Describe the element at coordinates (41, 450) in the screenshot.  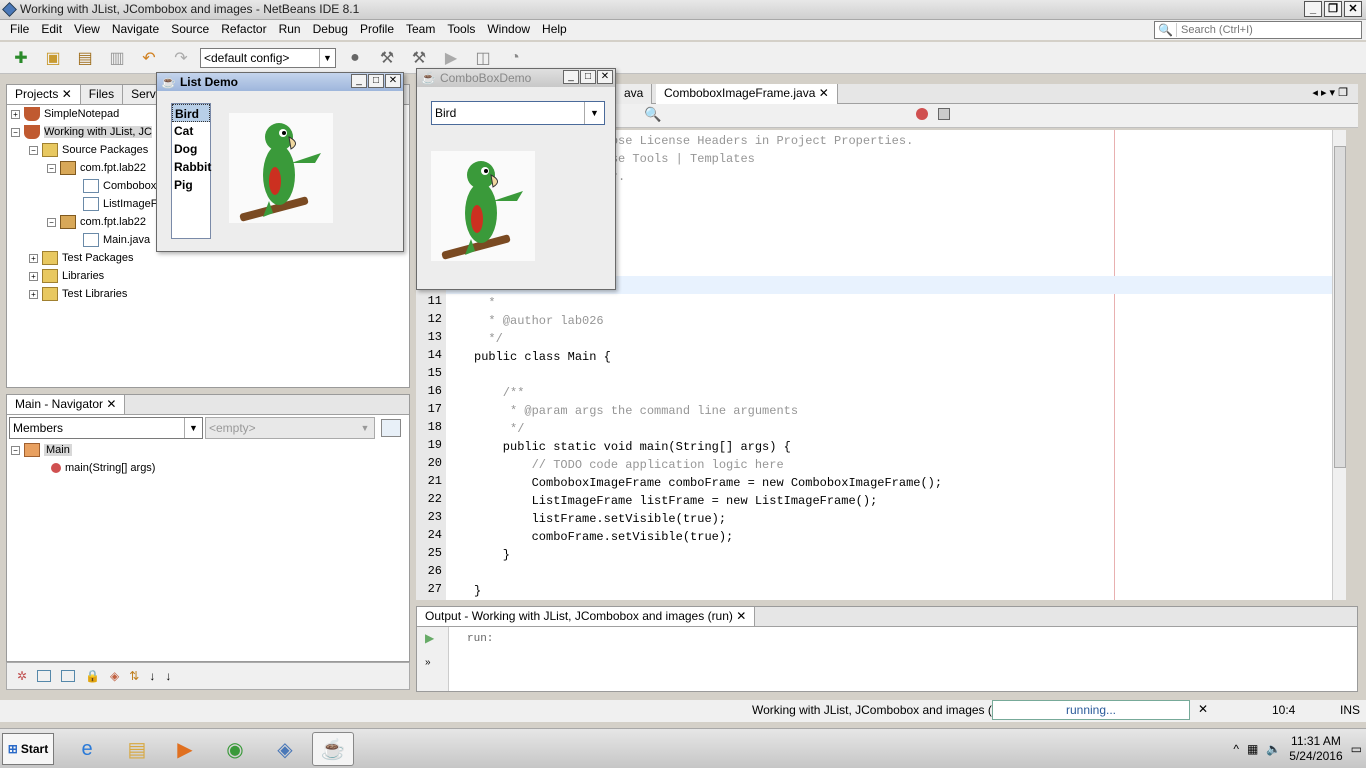
I see `navigator-root: − Main` at that location.